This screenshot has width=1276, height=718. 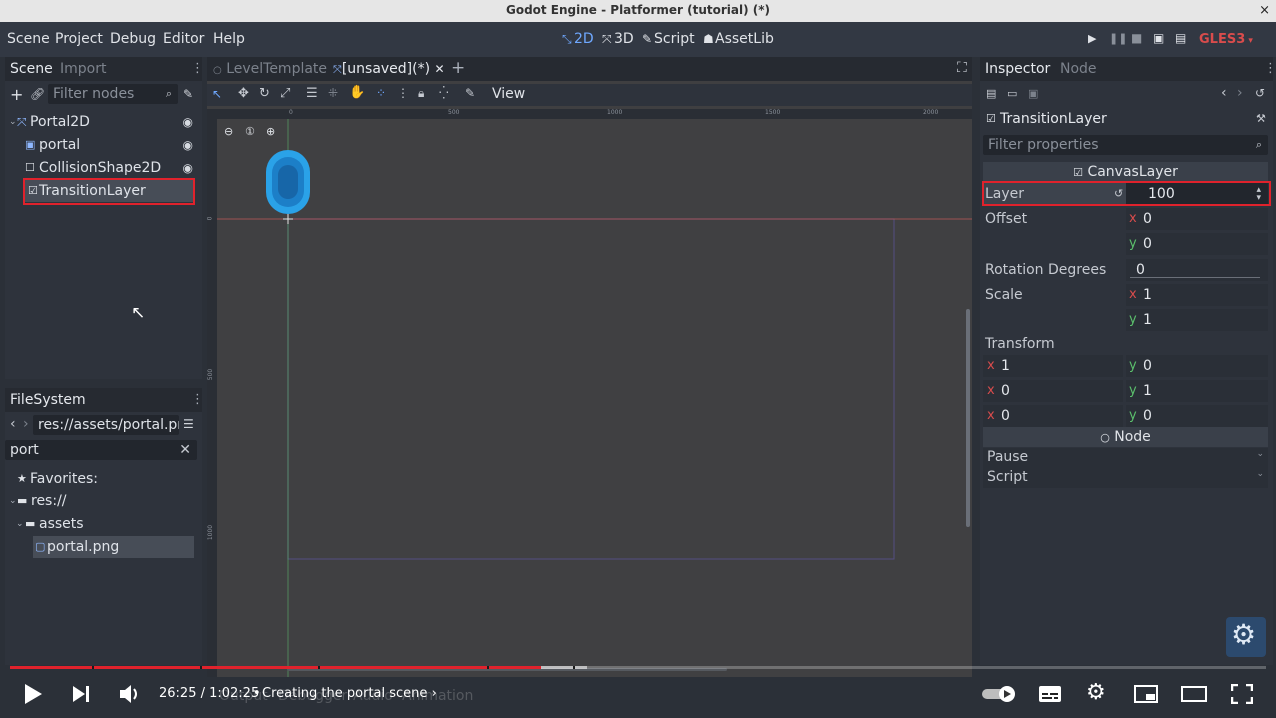 I want to click on select-tool-icon: ↖, so click(x=217, y=94).